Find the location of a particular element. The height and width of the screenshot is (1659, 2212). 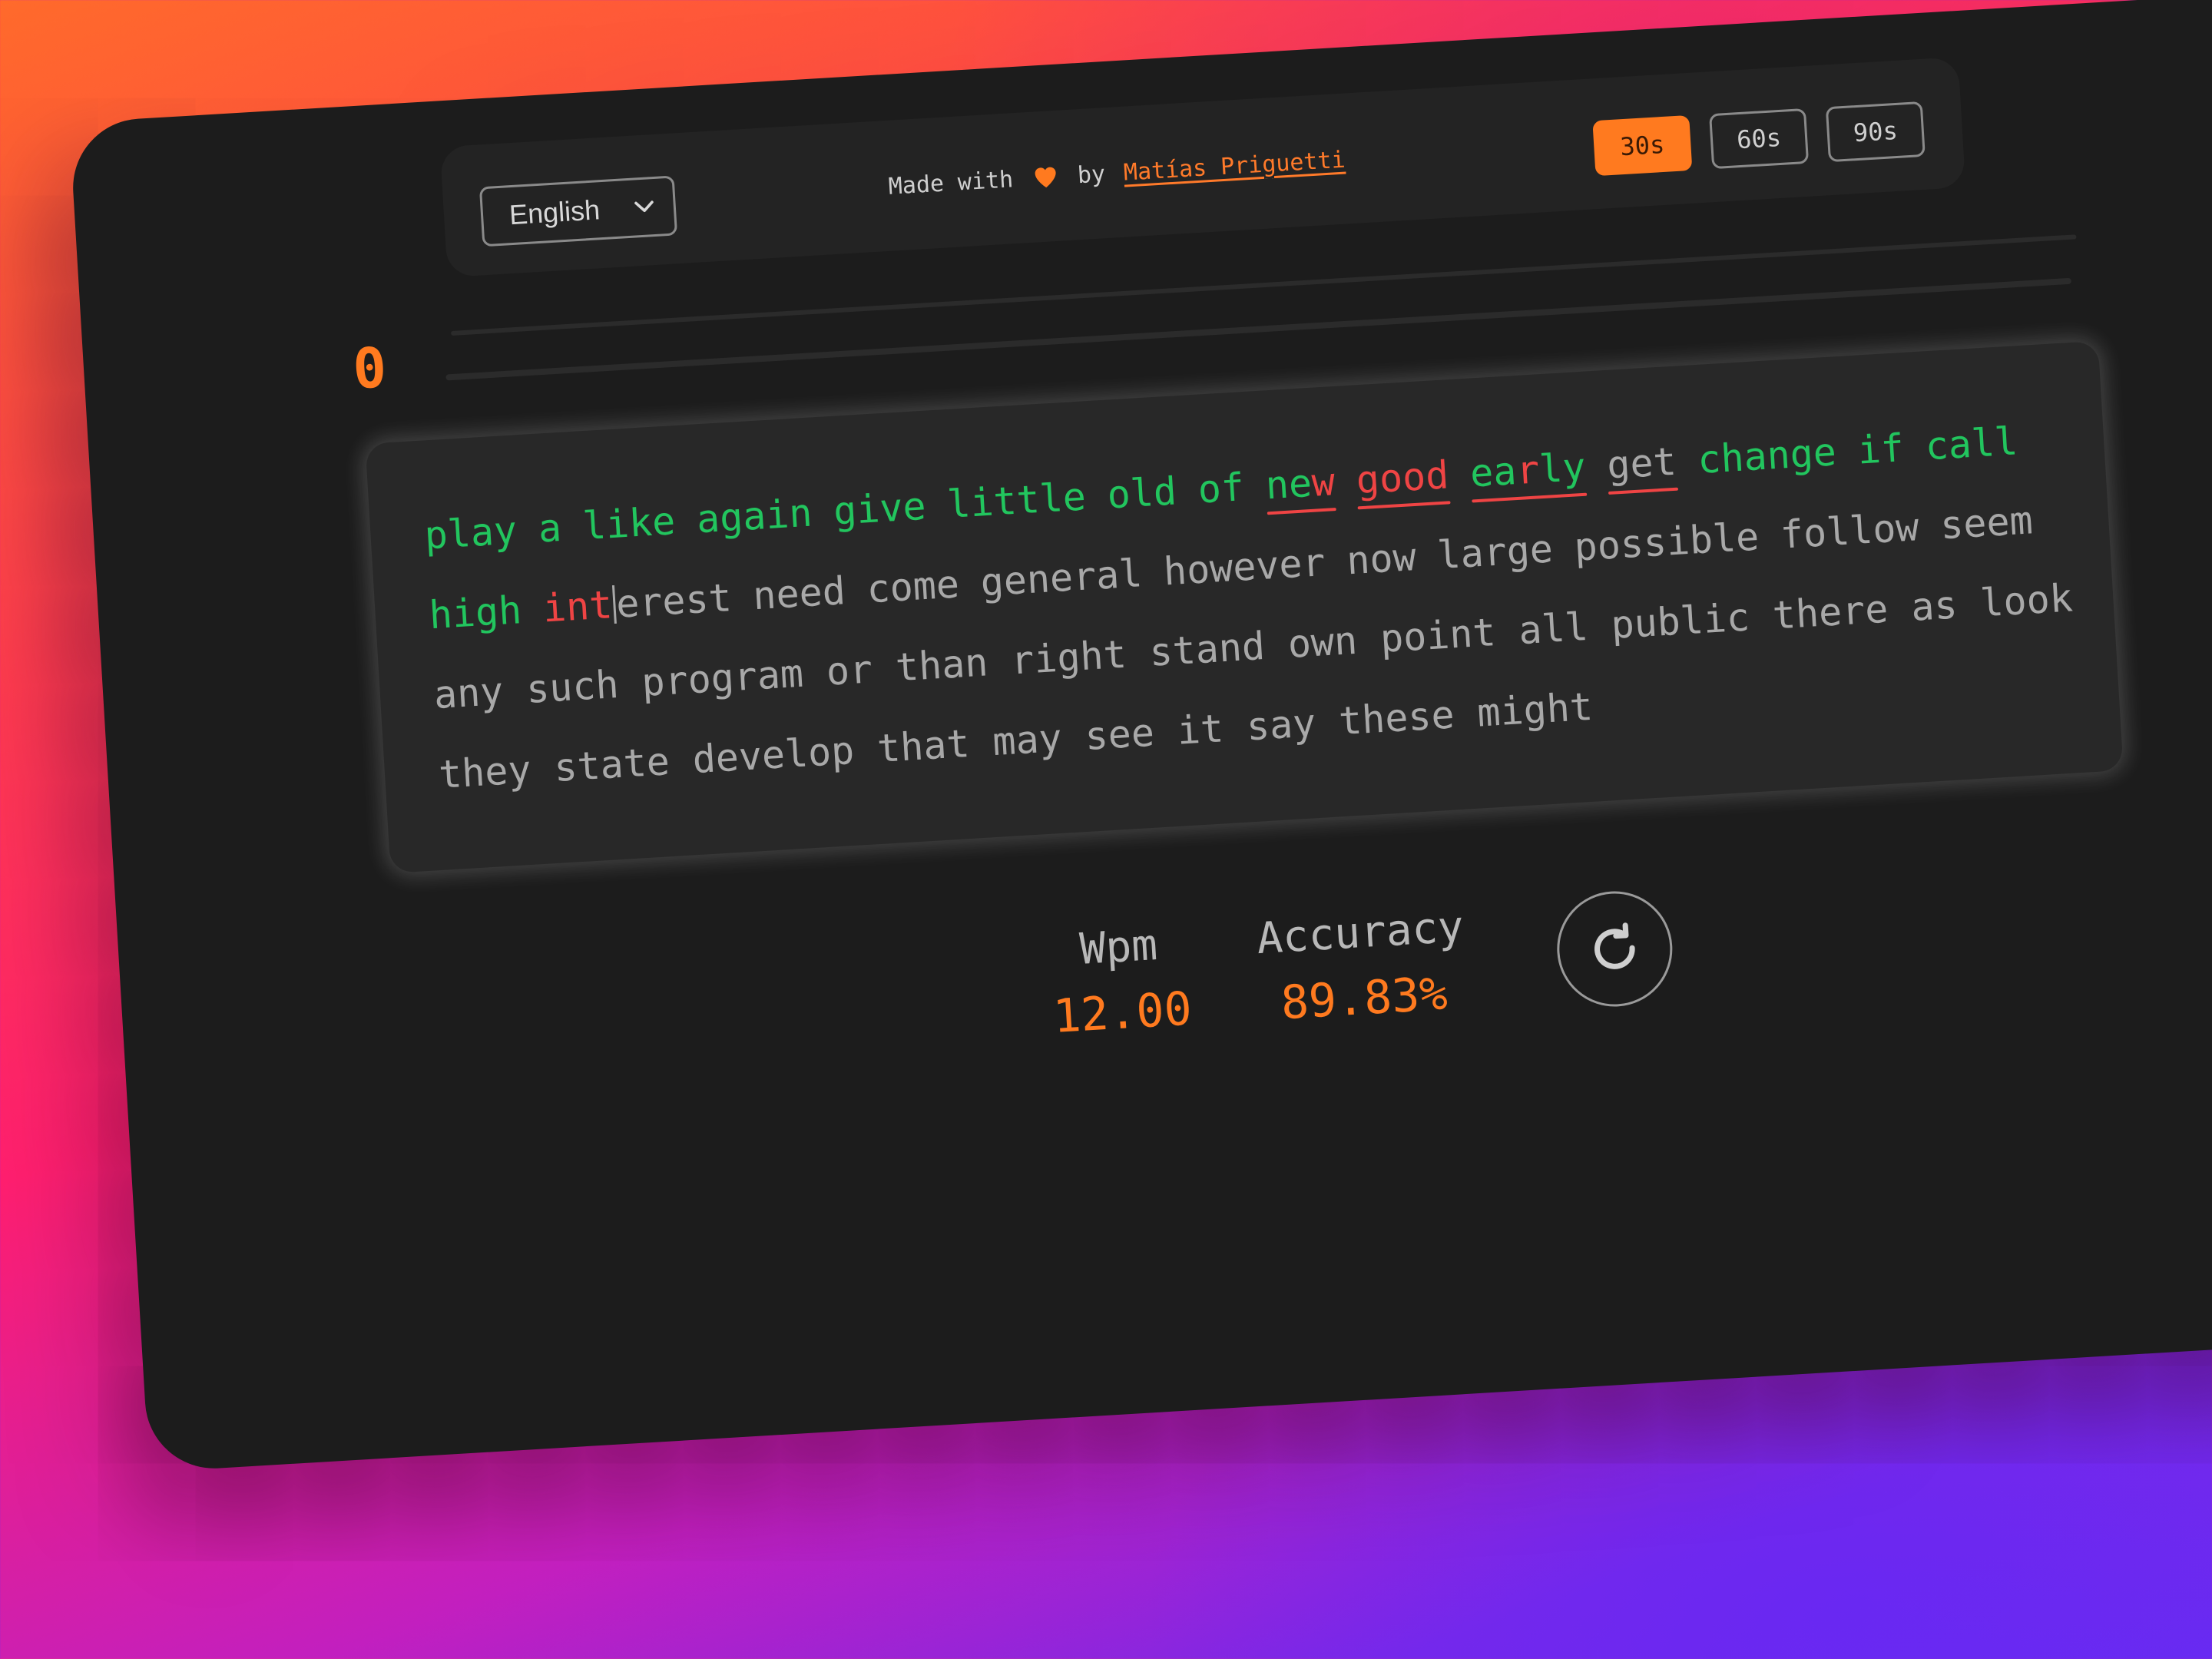

made-with-label: Made with is located at coordinates (951, 182).